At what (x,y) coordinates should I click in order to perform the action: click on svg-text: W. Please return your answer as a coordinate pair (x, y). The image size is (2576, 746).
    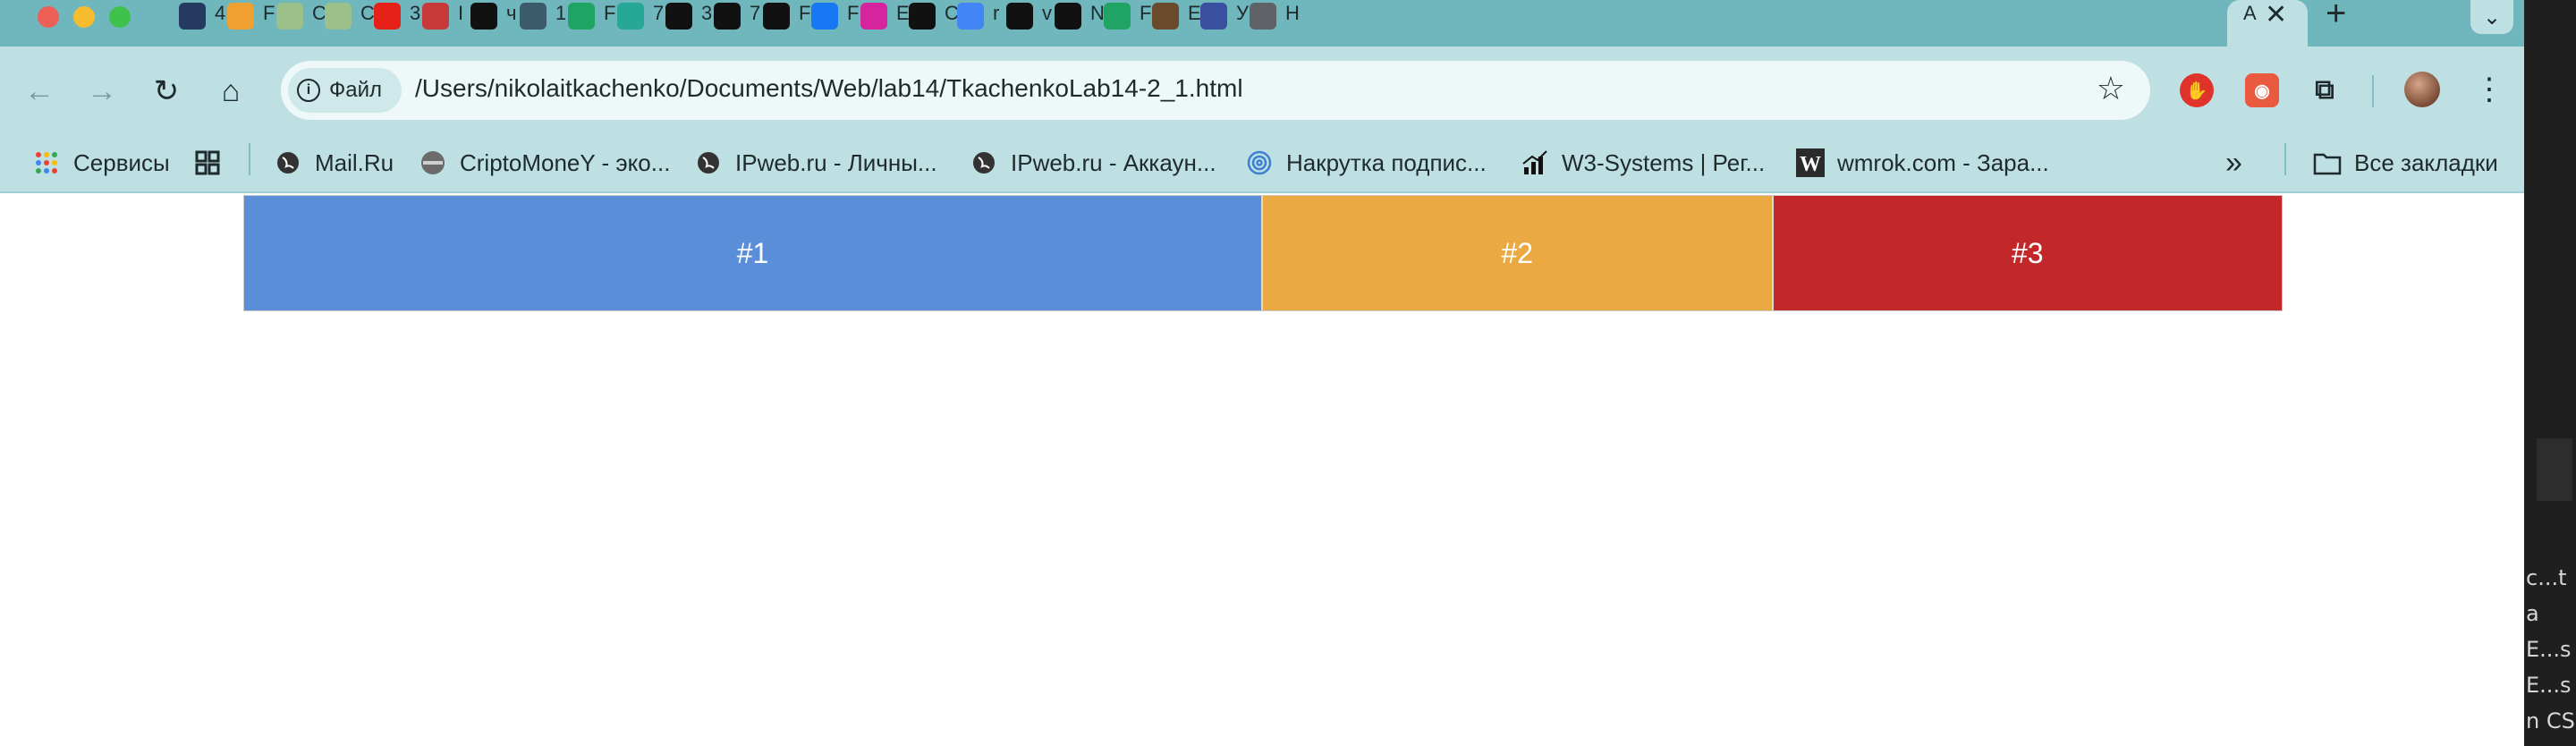
    Looking at the image, I should click on (1810, 165).